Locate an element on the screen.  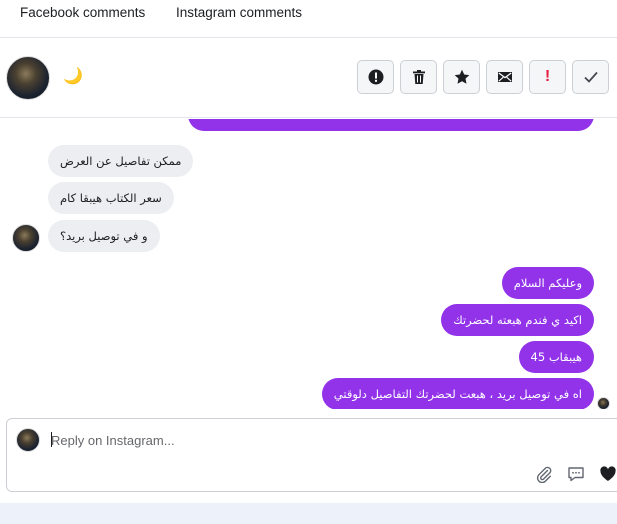
alert-icon-button is located at coordinates (375, 77).